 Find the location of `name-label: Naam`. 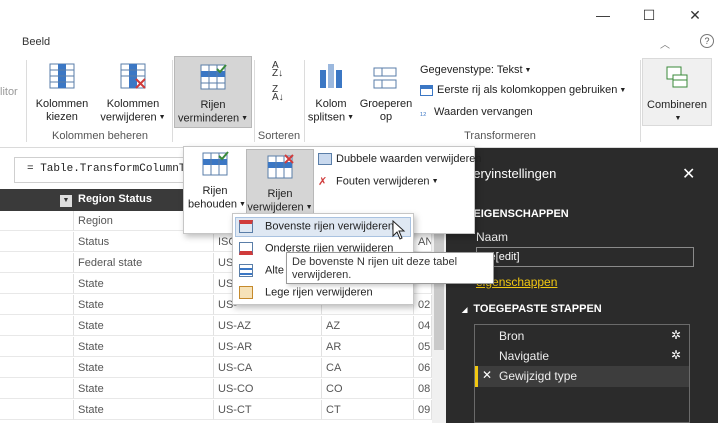

name-label: Naam is located at coordinates (492, 237).